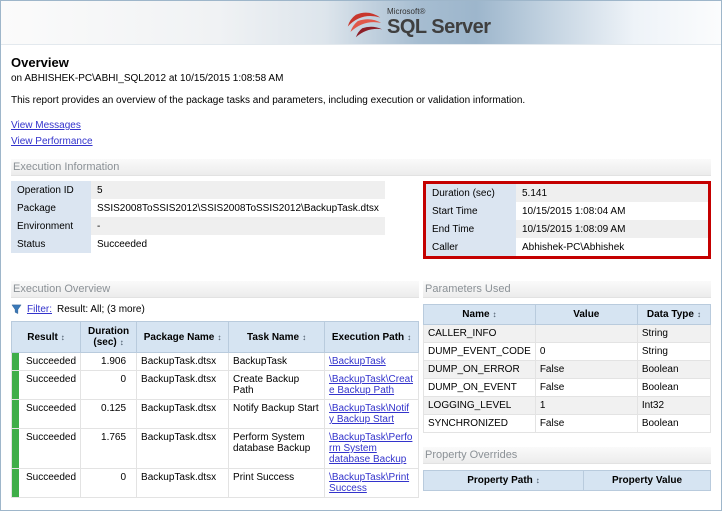  I want to click on table-row: DUMP_ON_ERROR False Boolean, so click(567, 369).